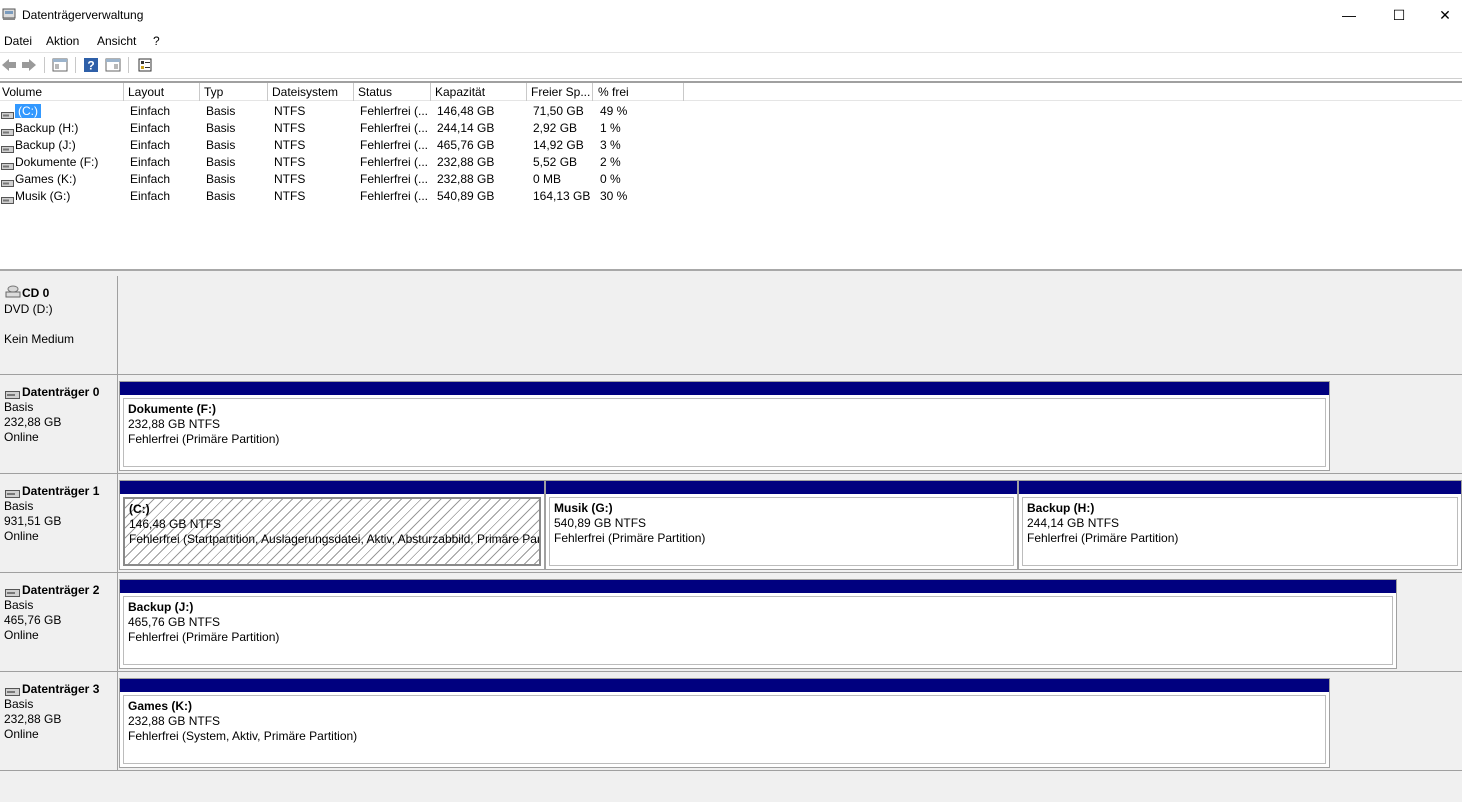 Image resolution: width=1462 pixels, height=802 pixels. What do you see at coordinates (547, 179) in the screenshot?
I see `cell-freier-speicher: 0 MB` at bounding box center [547, 179].